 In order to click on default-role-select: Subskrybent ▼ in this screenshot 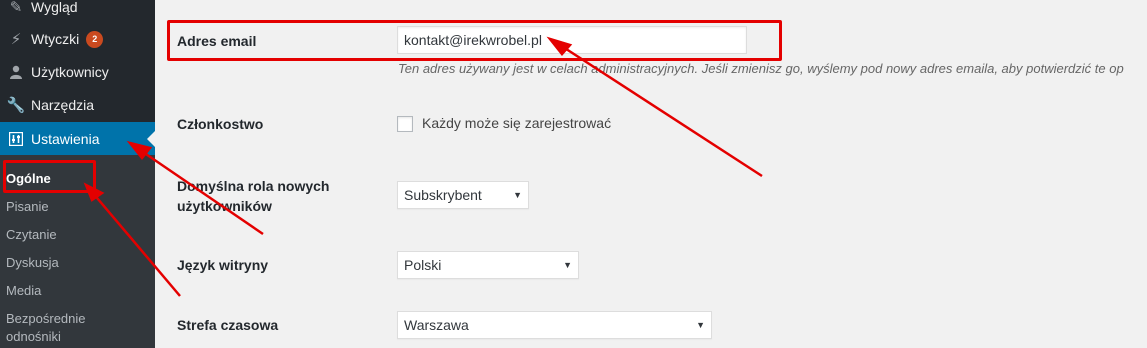, I will do `click(463, 195)`.